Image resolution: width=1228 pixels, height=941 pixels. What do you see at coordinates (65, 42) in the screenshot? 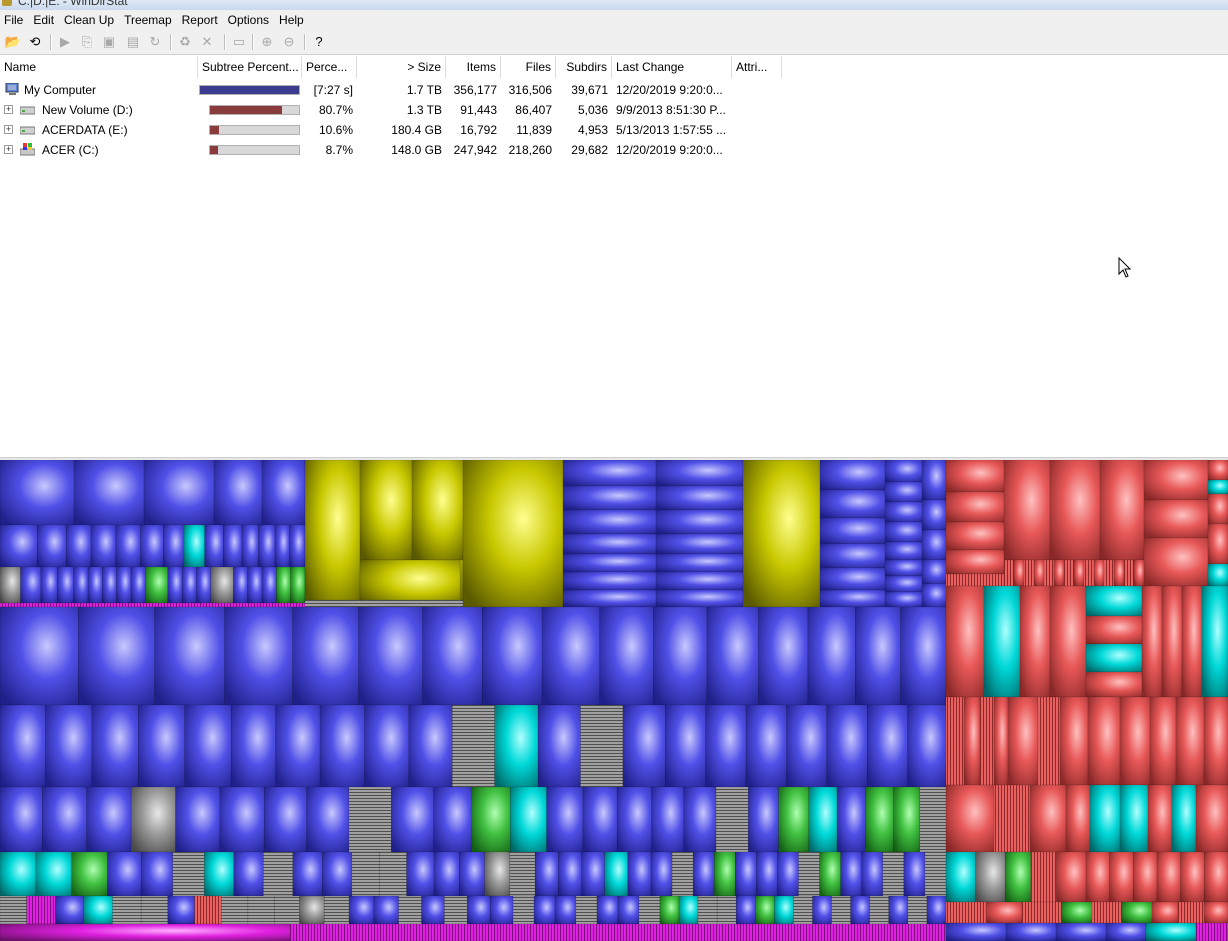
I see `open-item-icon: ▶` at bounding box center [65, 42].